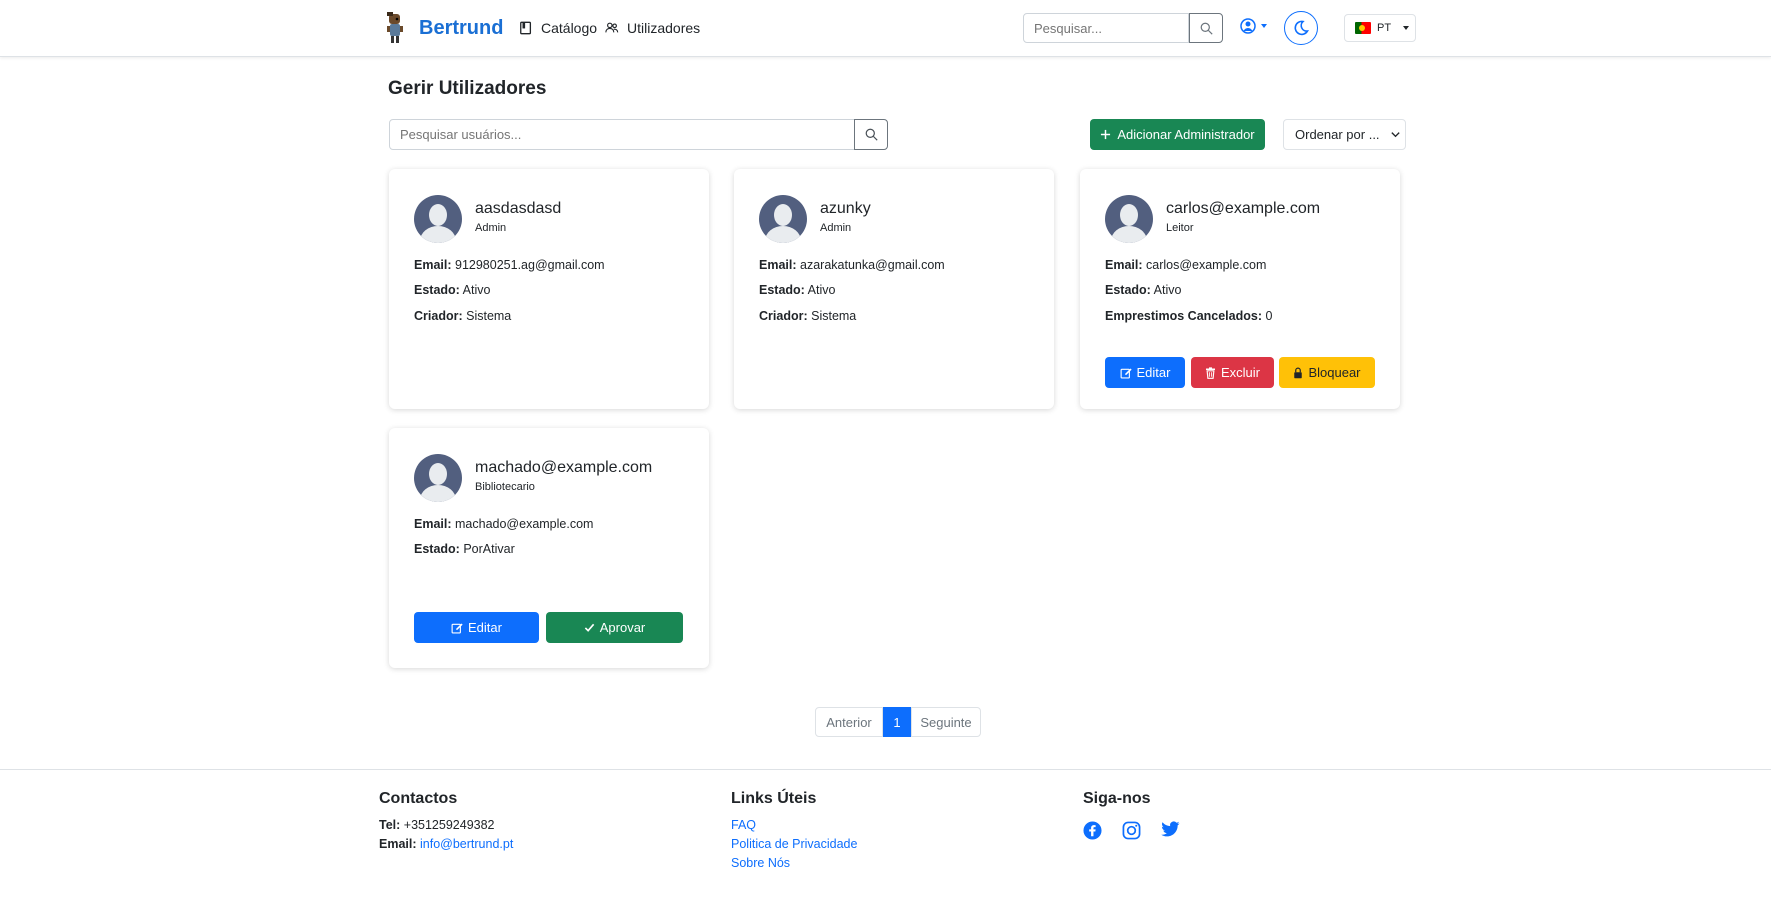 The height and width of the screenshot is (914, 1771). What do you see at coordinates (1117, 798) in the screenshot?
I see `footer-follow-title: Siga-nos` at bounding box center [1117, 798].